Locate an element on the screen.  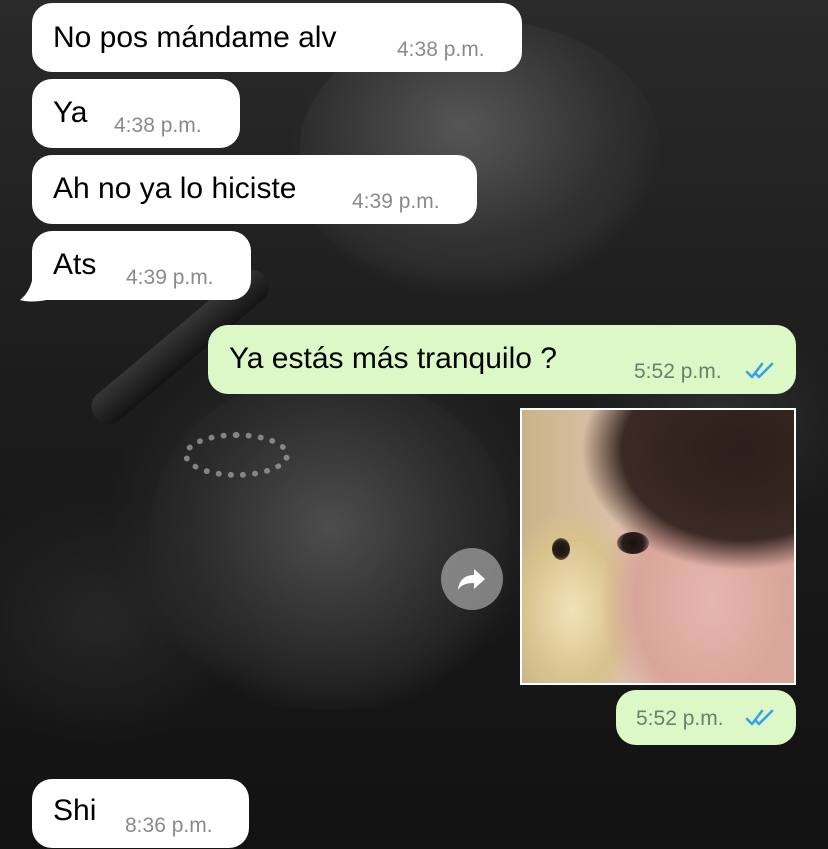
message-bubble-outgoing-timestamp: 5:52 p.m. is located at coordinates (706, 717).